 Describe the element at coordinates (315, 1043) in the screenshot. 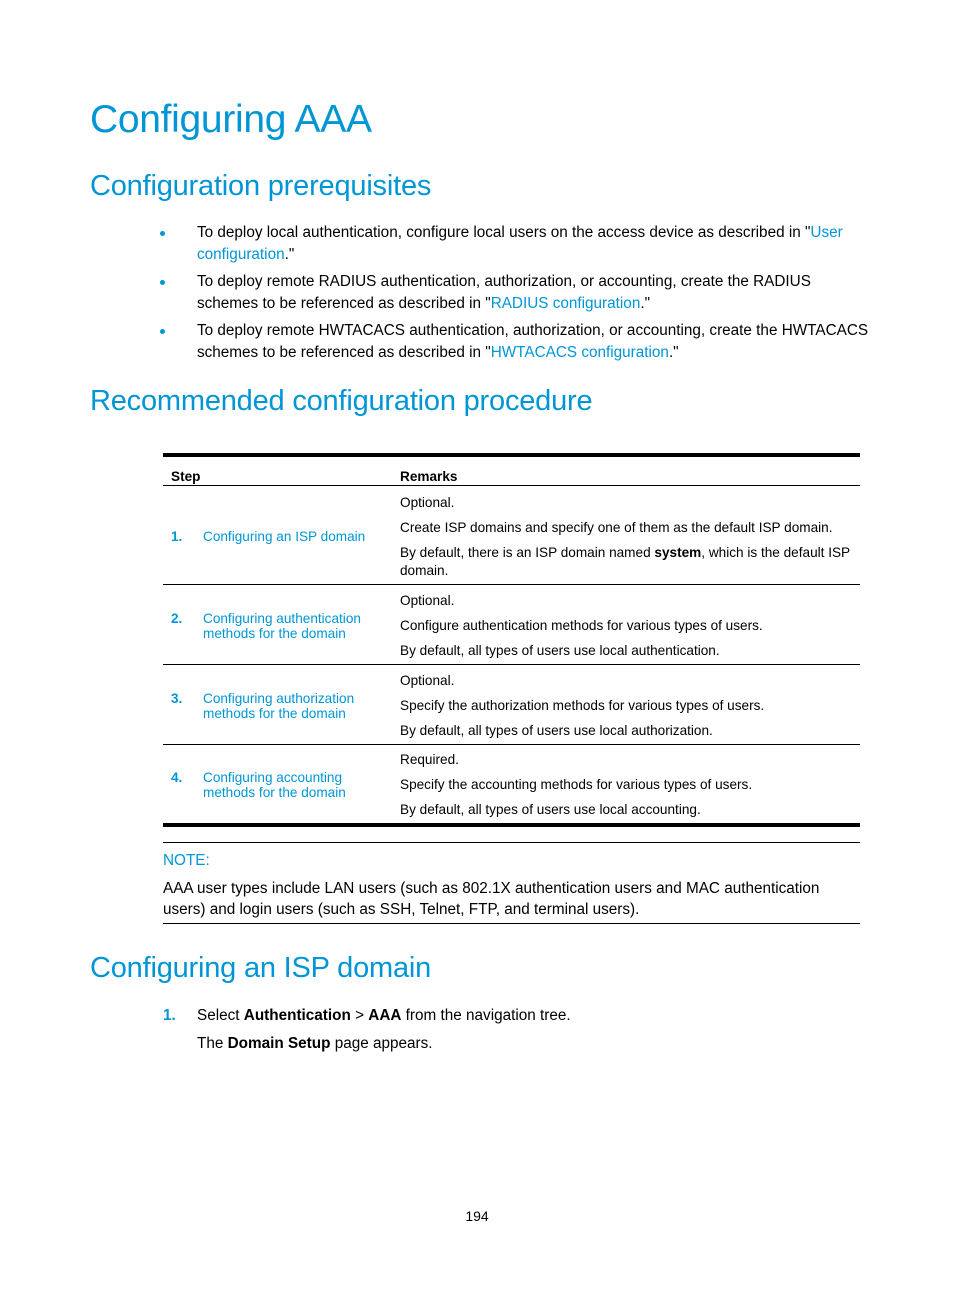

I see `procedure-step-result: The Domain Setup page appears.` at that location.